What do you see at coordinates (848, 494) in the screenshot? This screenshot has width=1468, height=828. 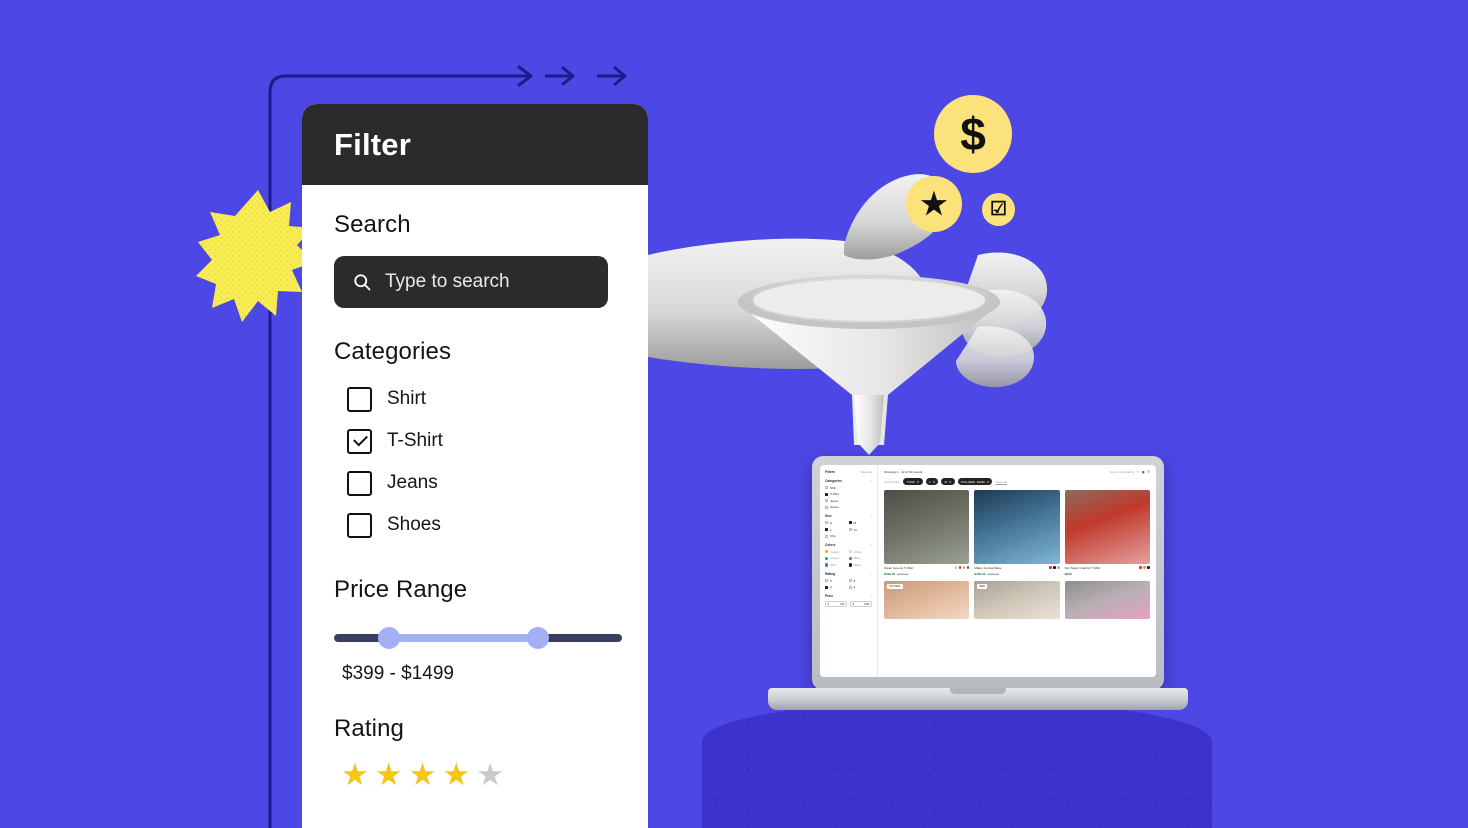 I see `mini-option: T-Shirt` at bounding box center [848, 494].